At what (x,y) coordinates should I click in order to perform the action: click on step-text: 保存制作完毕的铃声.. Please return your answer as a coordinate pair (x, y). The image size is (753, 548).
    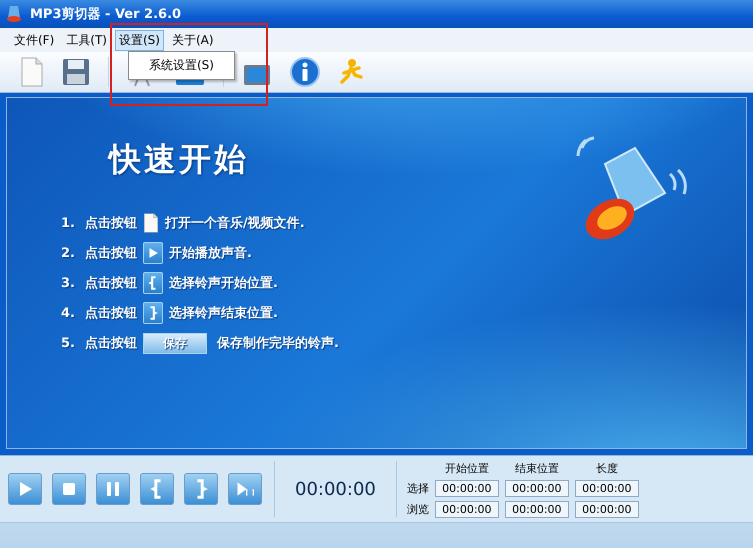
    Looking at the image, I should click on (278, 343).